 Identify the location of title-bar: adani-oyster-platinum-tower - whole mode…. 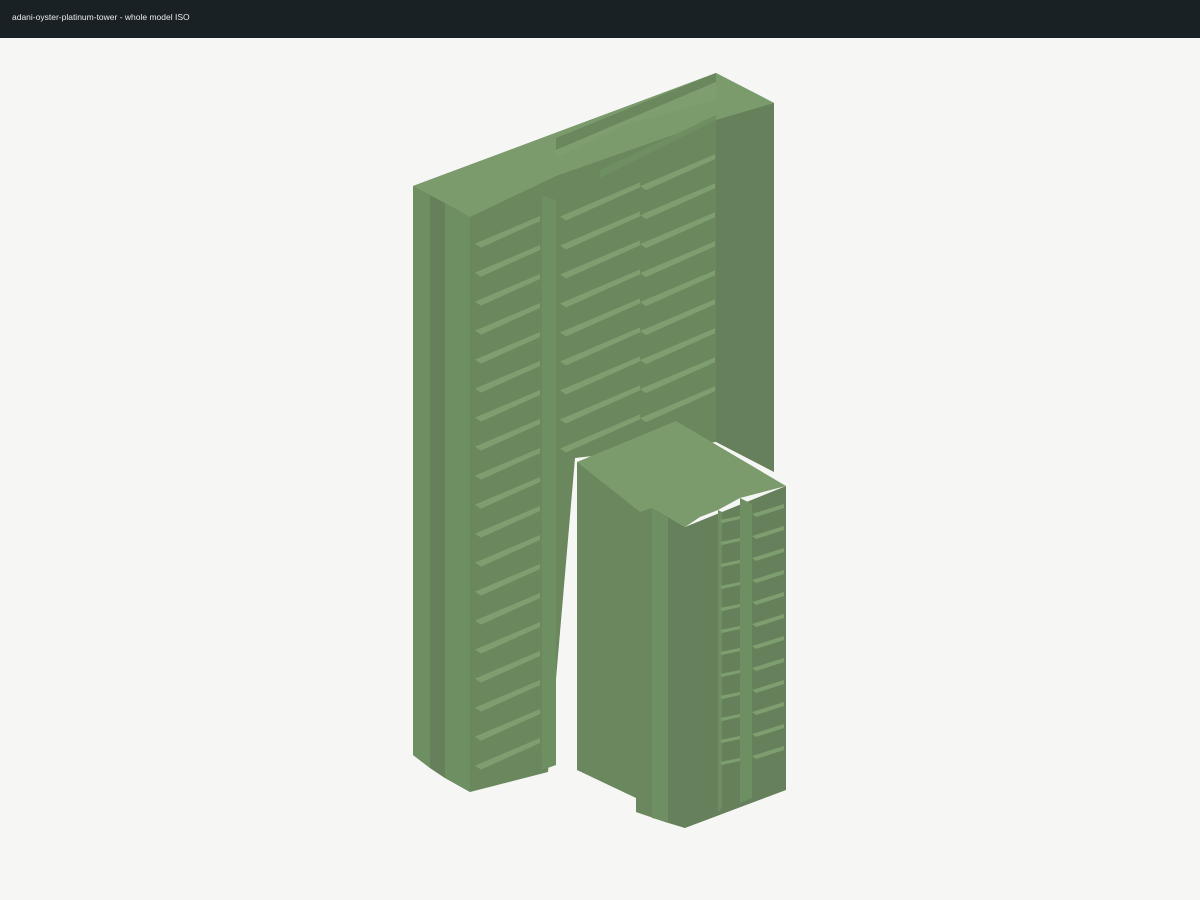
(600, 19).